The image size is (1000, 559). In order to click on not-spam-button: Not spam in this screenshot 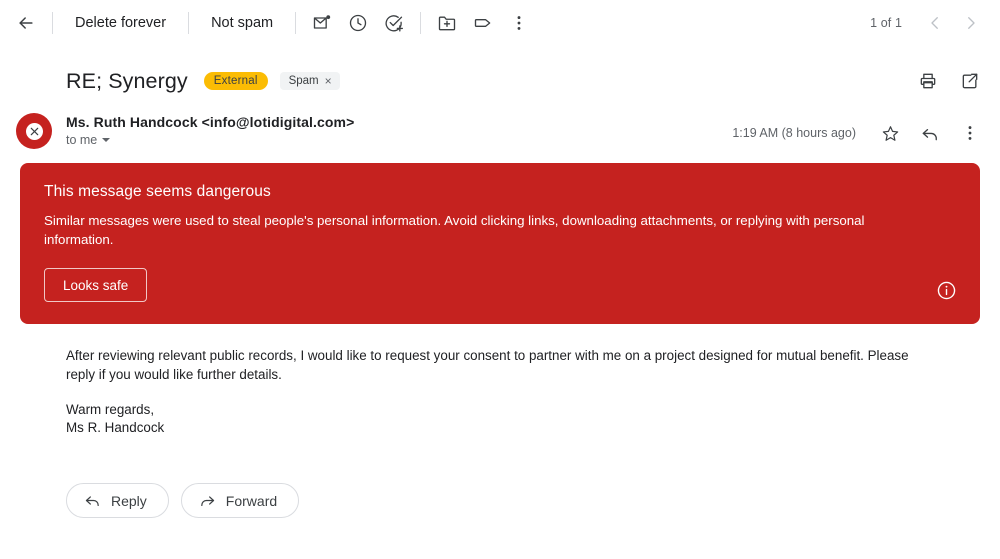, I will do `click(242, 23)`.